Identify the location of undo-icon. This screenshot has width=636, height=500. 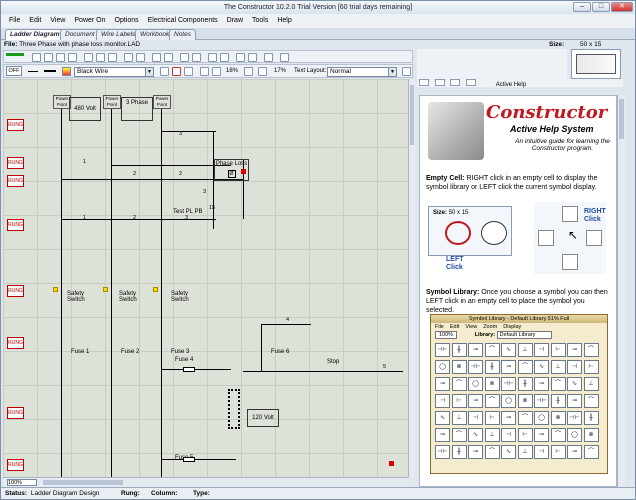
(128, 57).